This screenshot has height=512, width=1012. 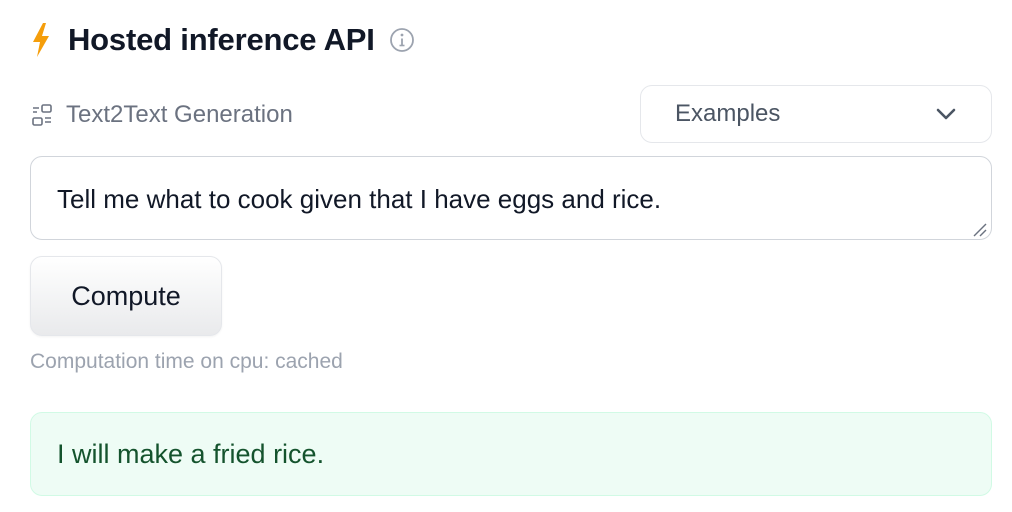 I want to click on widget-title: Hosted inference API, so click(x=221, y=39).